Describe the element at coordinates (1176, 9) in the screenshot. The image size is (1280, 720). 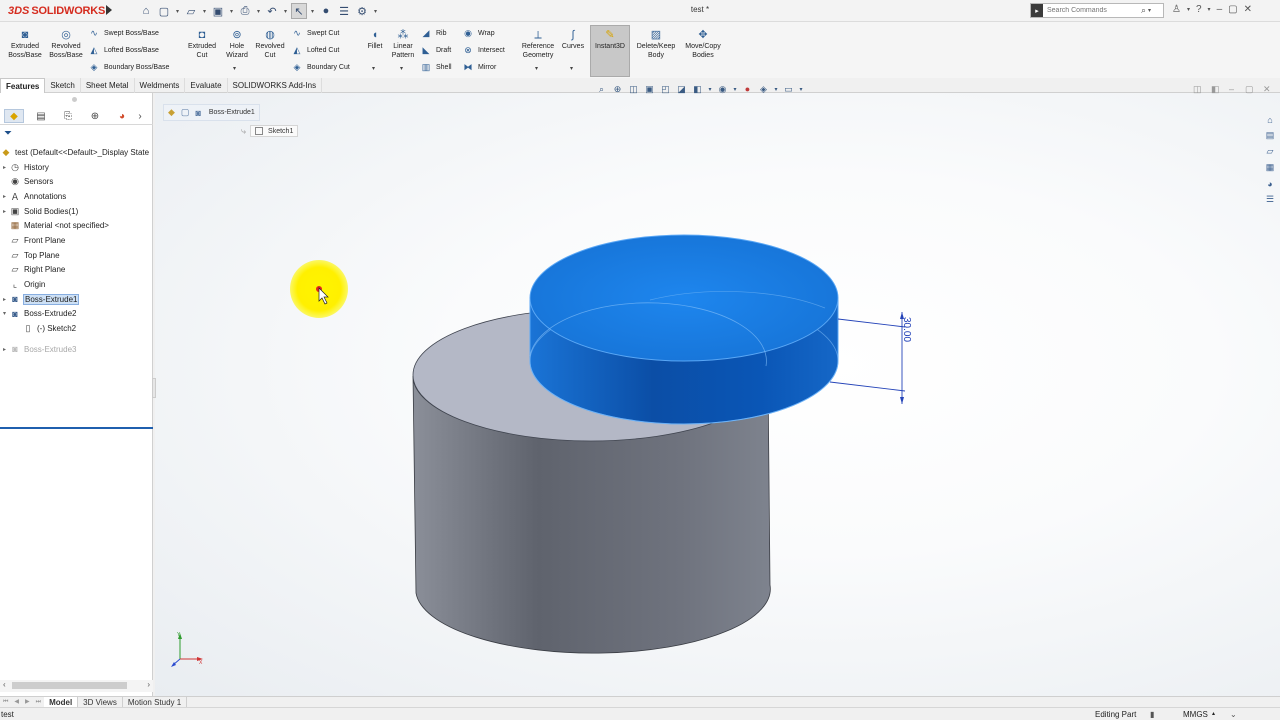
I see `user-account-icon: ♙` at that location.